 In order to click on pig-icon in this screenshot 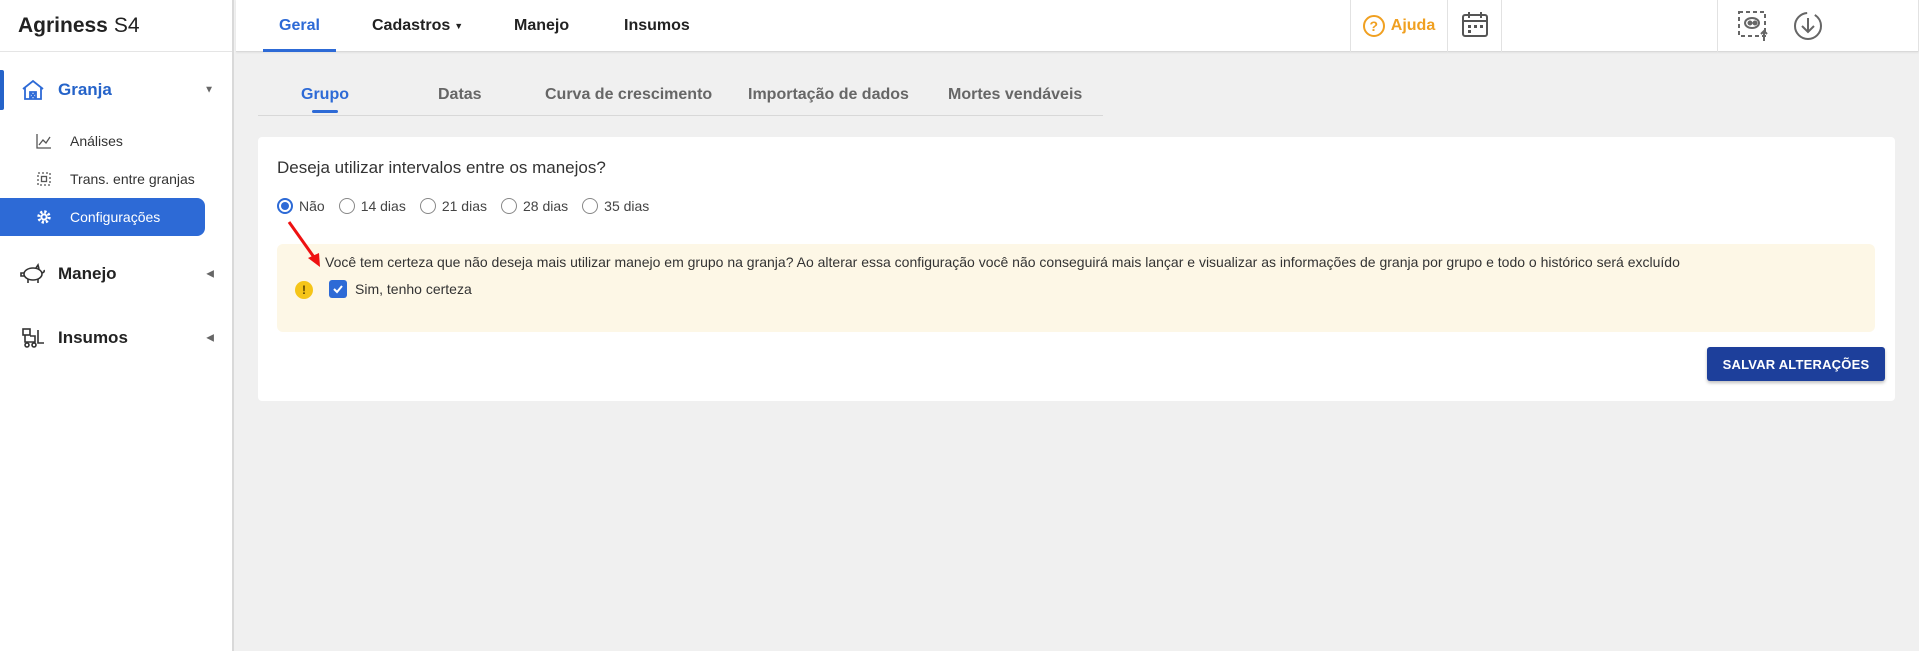, I will do `click(33, 274)`.